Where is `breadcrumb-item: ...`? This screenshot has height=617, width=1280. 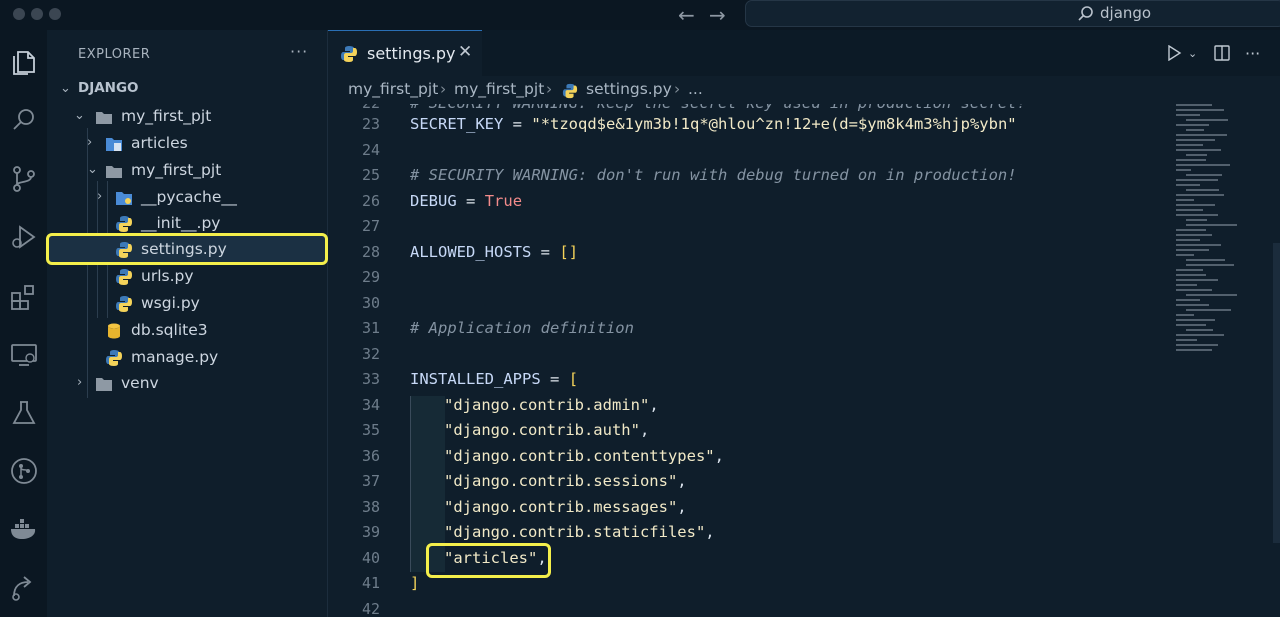
breadcrumb-item: ... is located at coordinates (695, 89).